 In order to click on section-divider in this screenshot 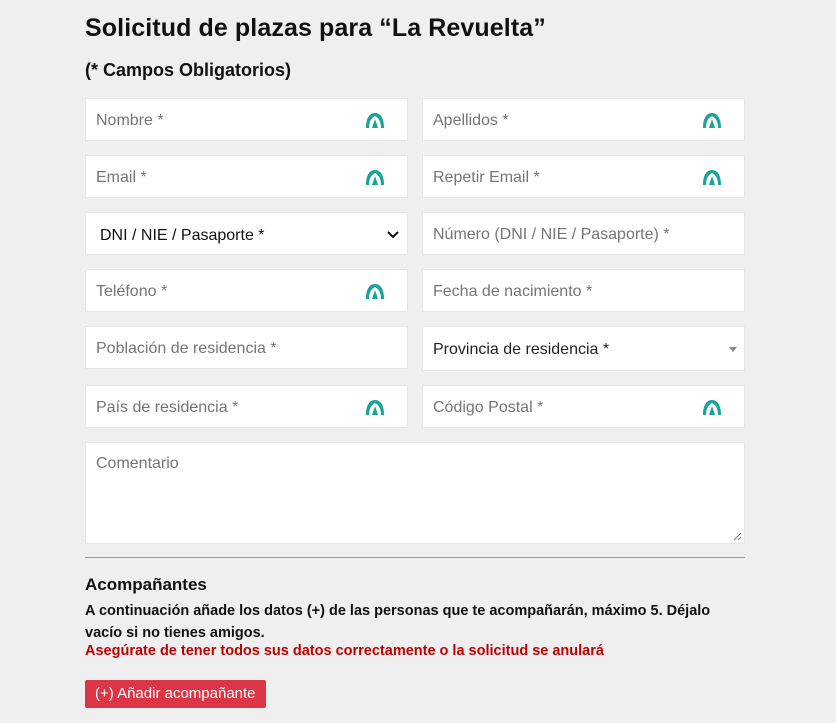, I will do `click(415, 557)`.